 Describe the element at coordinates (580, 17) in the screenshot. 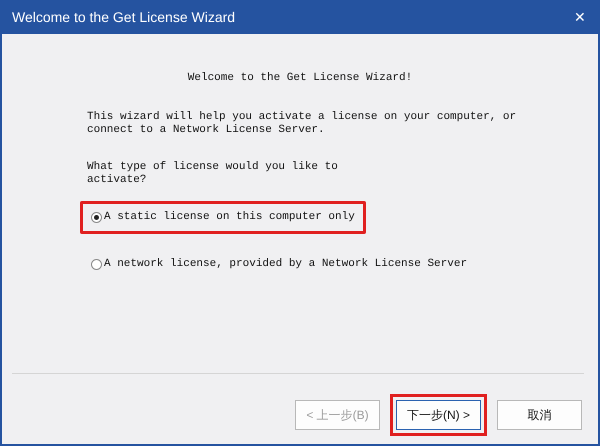

I see `close-button: ✕` at that location.